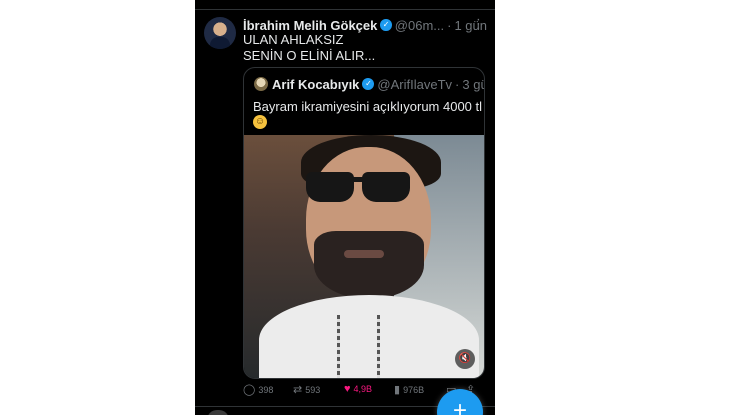 The image size is (750, 415). I want to click on heart-icon: ♥, so click(347, 389).